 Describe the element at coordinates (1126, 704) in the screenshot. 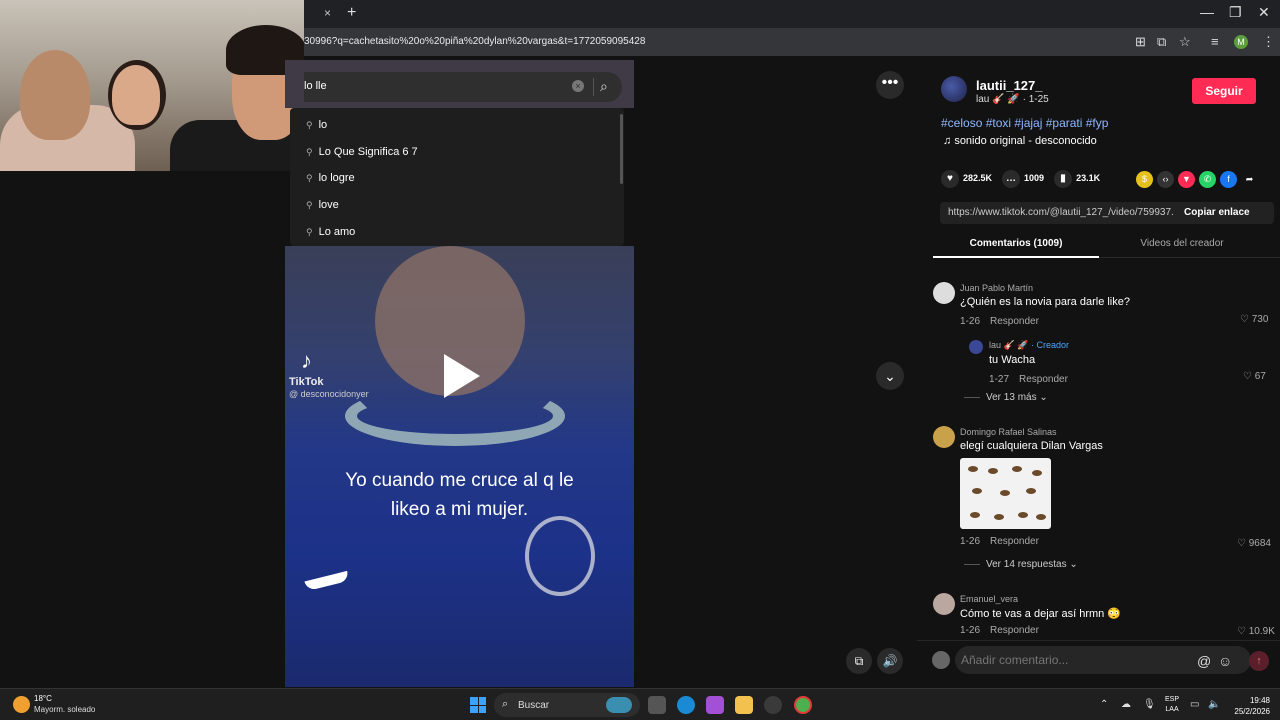

I see `cloud-icon: ☁` at that location.